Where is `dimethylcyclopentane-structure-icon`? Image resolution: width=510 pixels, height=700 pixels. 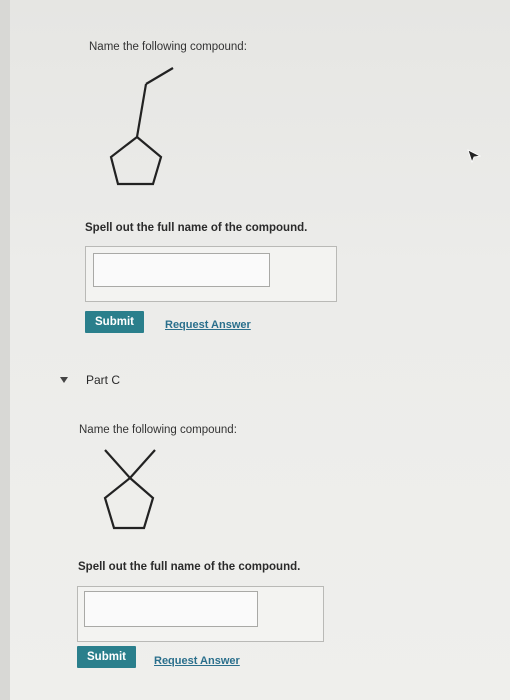
dimethylcyclopentane-structure-icon is located at coordinates (129, 489).